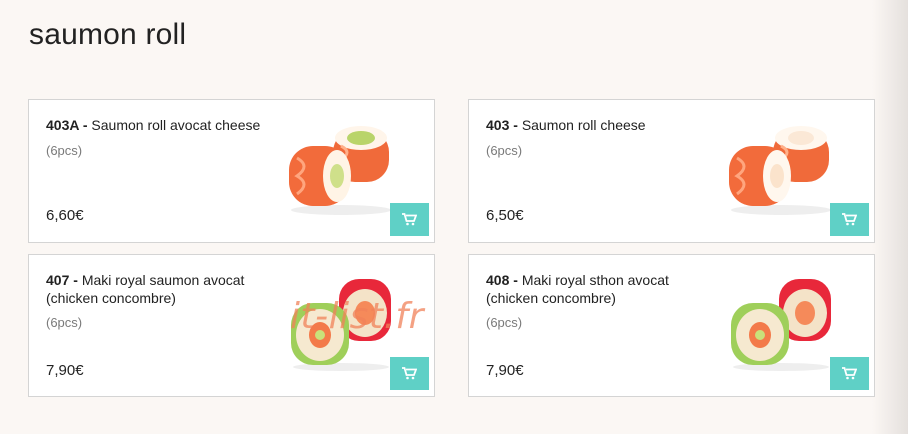 The width and height of the screenshot is (908, 434). I want to click on product-name: 403A - Saumon roll avocat cheese, so click(161, 125).